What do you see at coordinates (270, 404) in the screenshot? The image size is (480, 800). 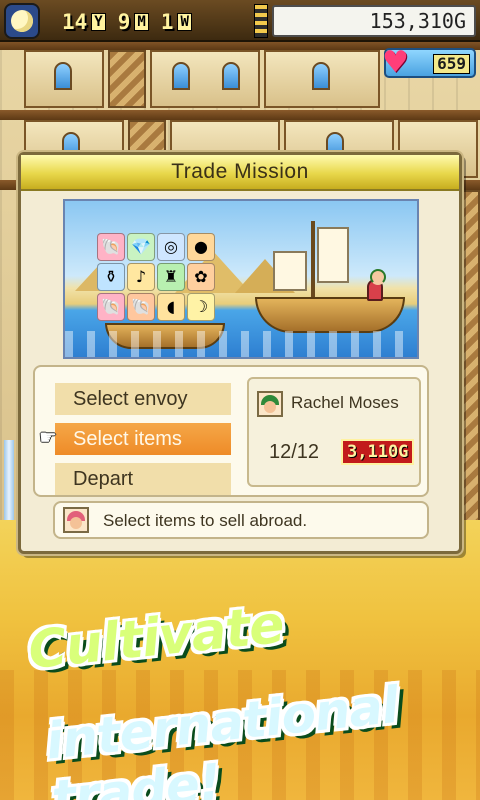 I see `envoy-portrait` at bounding box center [270, 404].